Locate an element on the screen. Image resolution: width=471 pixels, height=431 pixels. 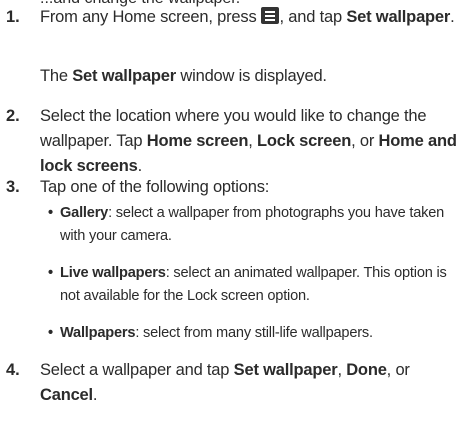
step-number: 2. is located at coordinates (13, 116).